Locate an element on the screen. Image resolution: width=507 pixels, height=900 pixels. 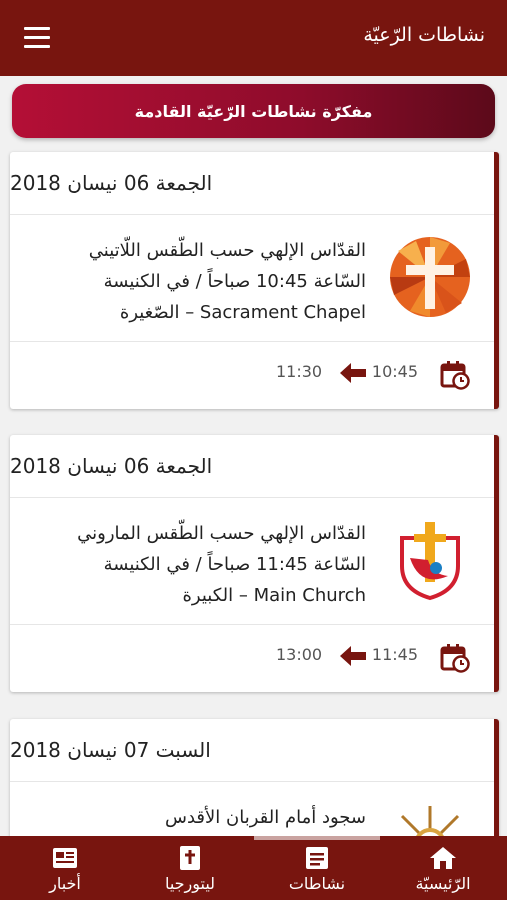
home-icon is located at coordinates (443, 858).